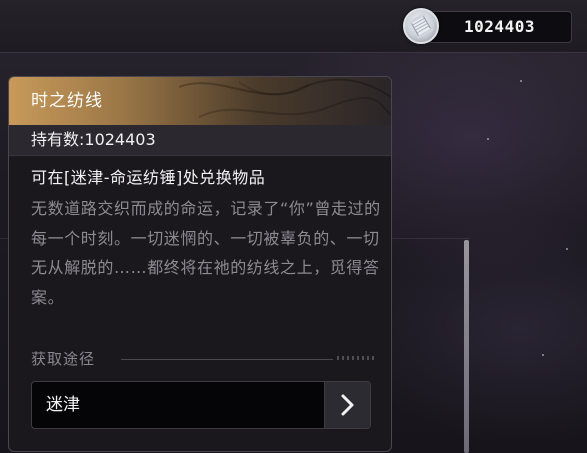 The image size is (587, 453). I want to click on item-title: 时之纺线, so click(67, 101).